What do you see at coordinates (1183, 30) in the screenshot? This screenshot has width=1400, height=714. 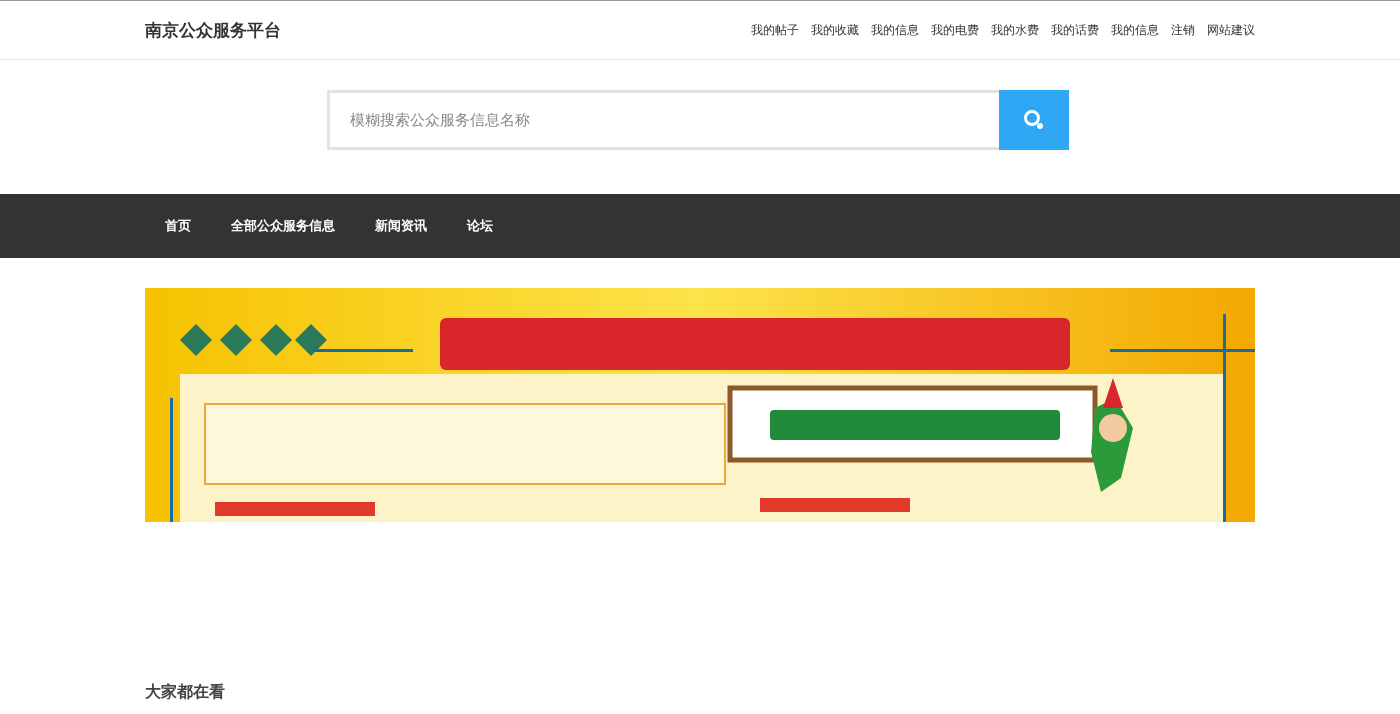 I see `top-link: 注销` at bounding box center [1183, 30].